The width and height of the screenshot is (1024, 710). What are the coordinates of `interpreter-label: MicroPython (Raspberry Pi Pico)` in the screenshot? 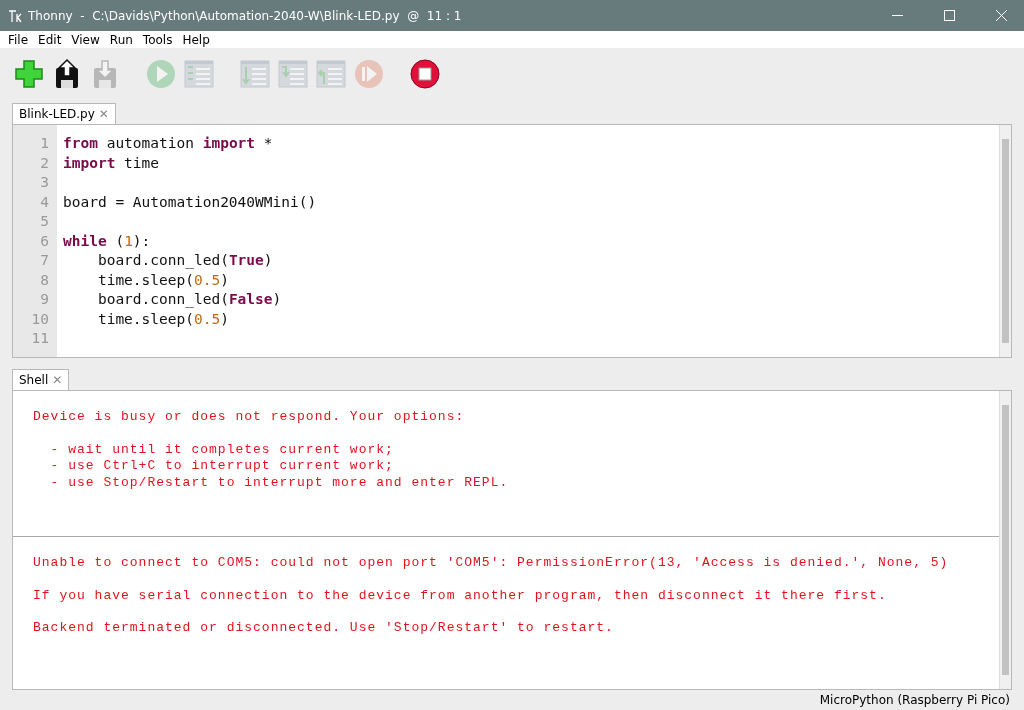 It's located at (914, 700).